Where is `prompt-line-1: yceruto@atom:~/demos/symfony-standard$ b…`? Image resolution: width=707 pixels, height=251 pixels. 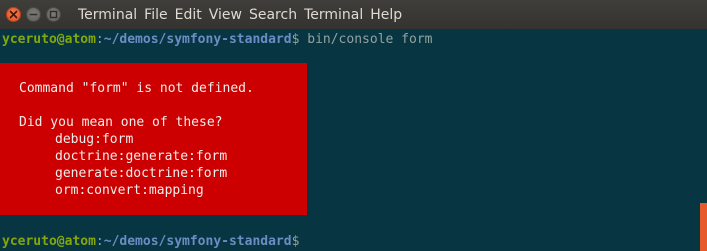
prompt-line-1: yceruto@atom:~/demos/symfony-standard$ b… is located at coordinates (217, 39).